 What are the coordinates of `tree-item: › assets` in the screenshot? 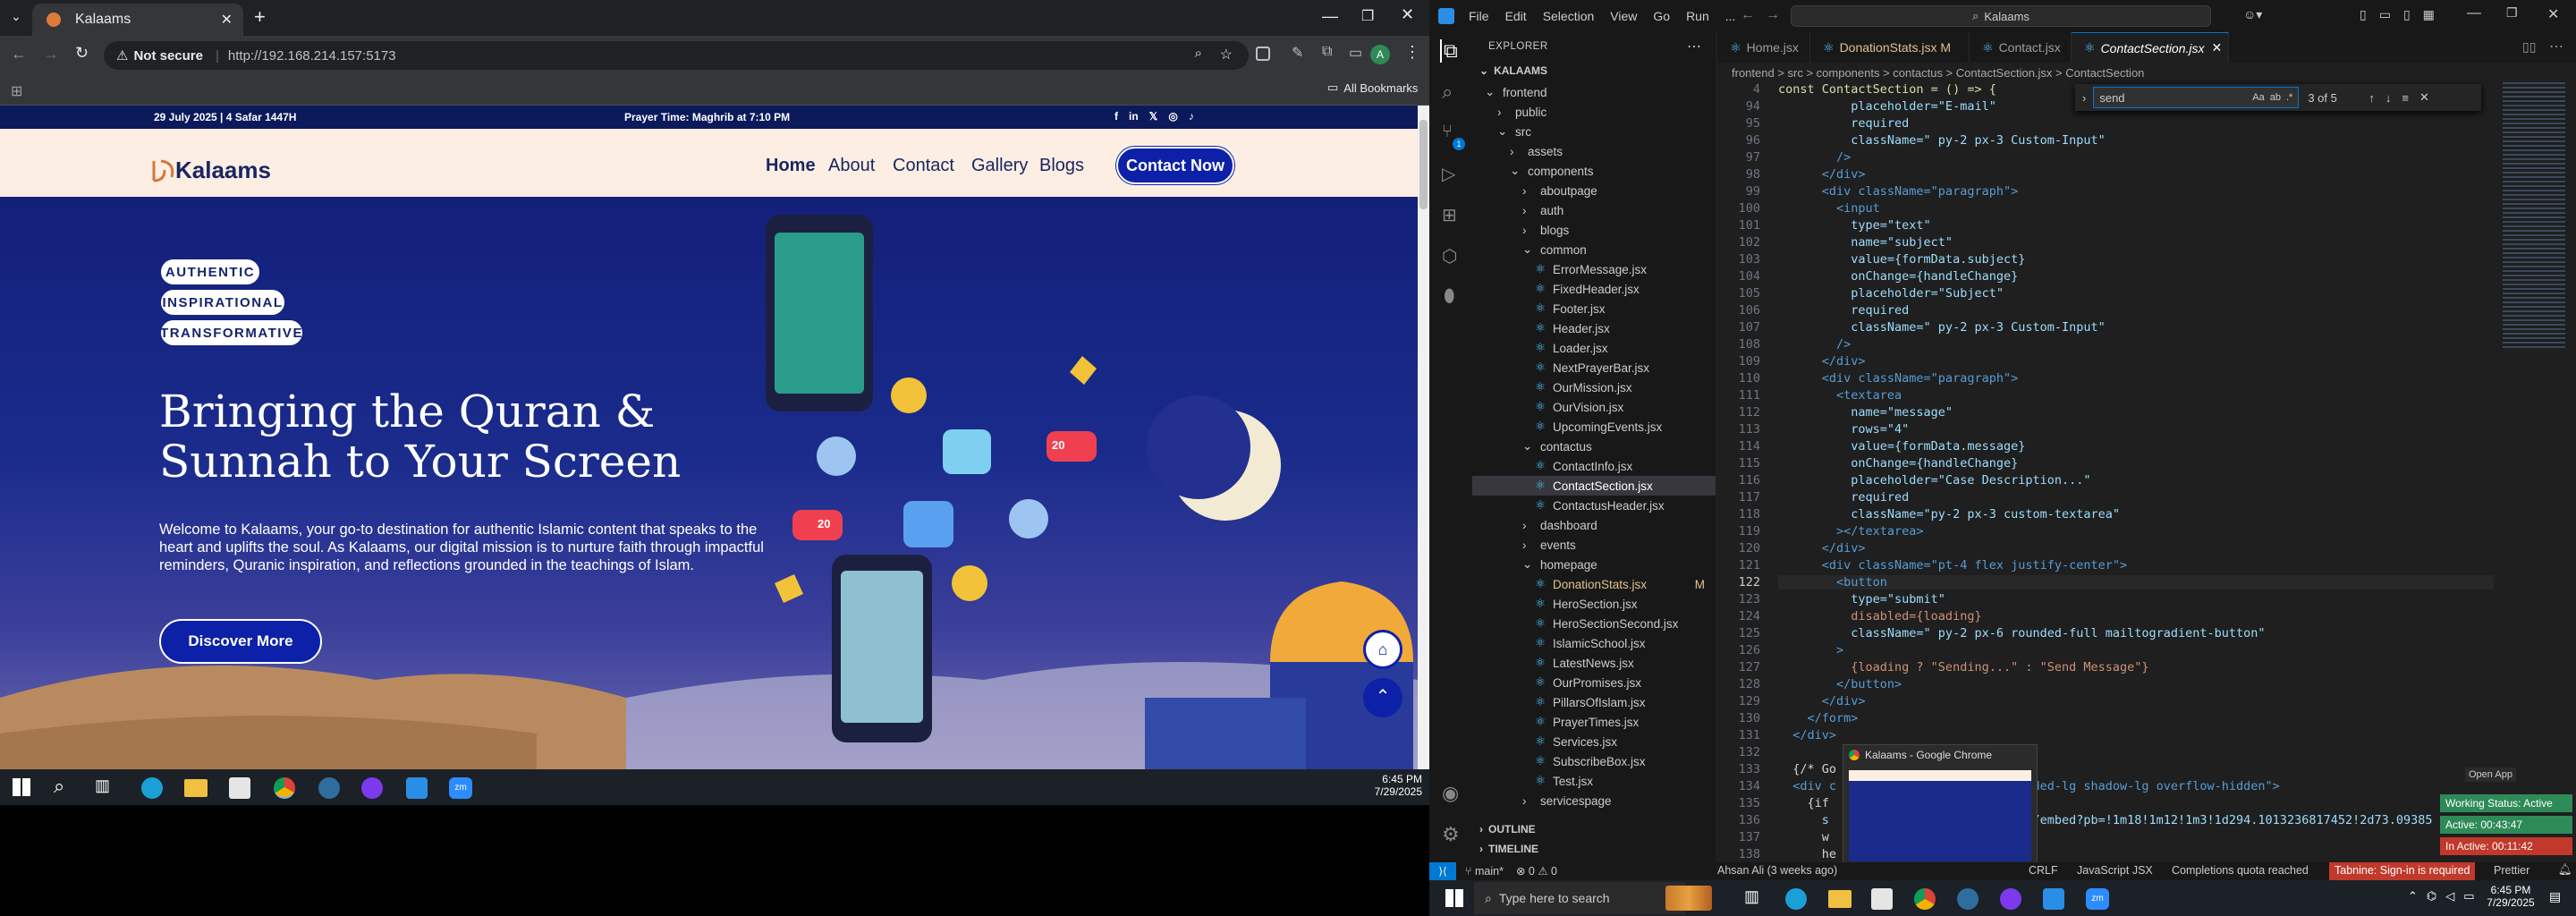 It's located at (1594, 151).